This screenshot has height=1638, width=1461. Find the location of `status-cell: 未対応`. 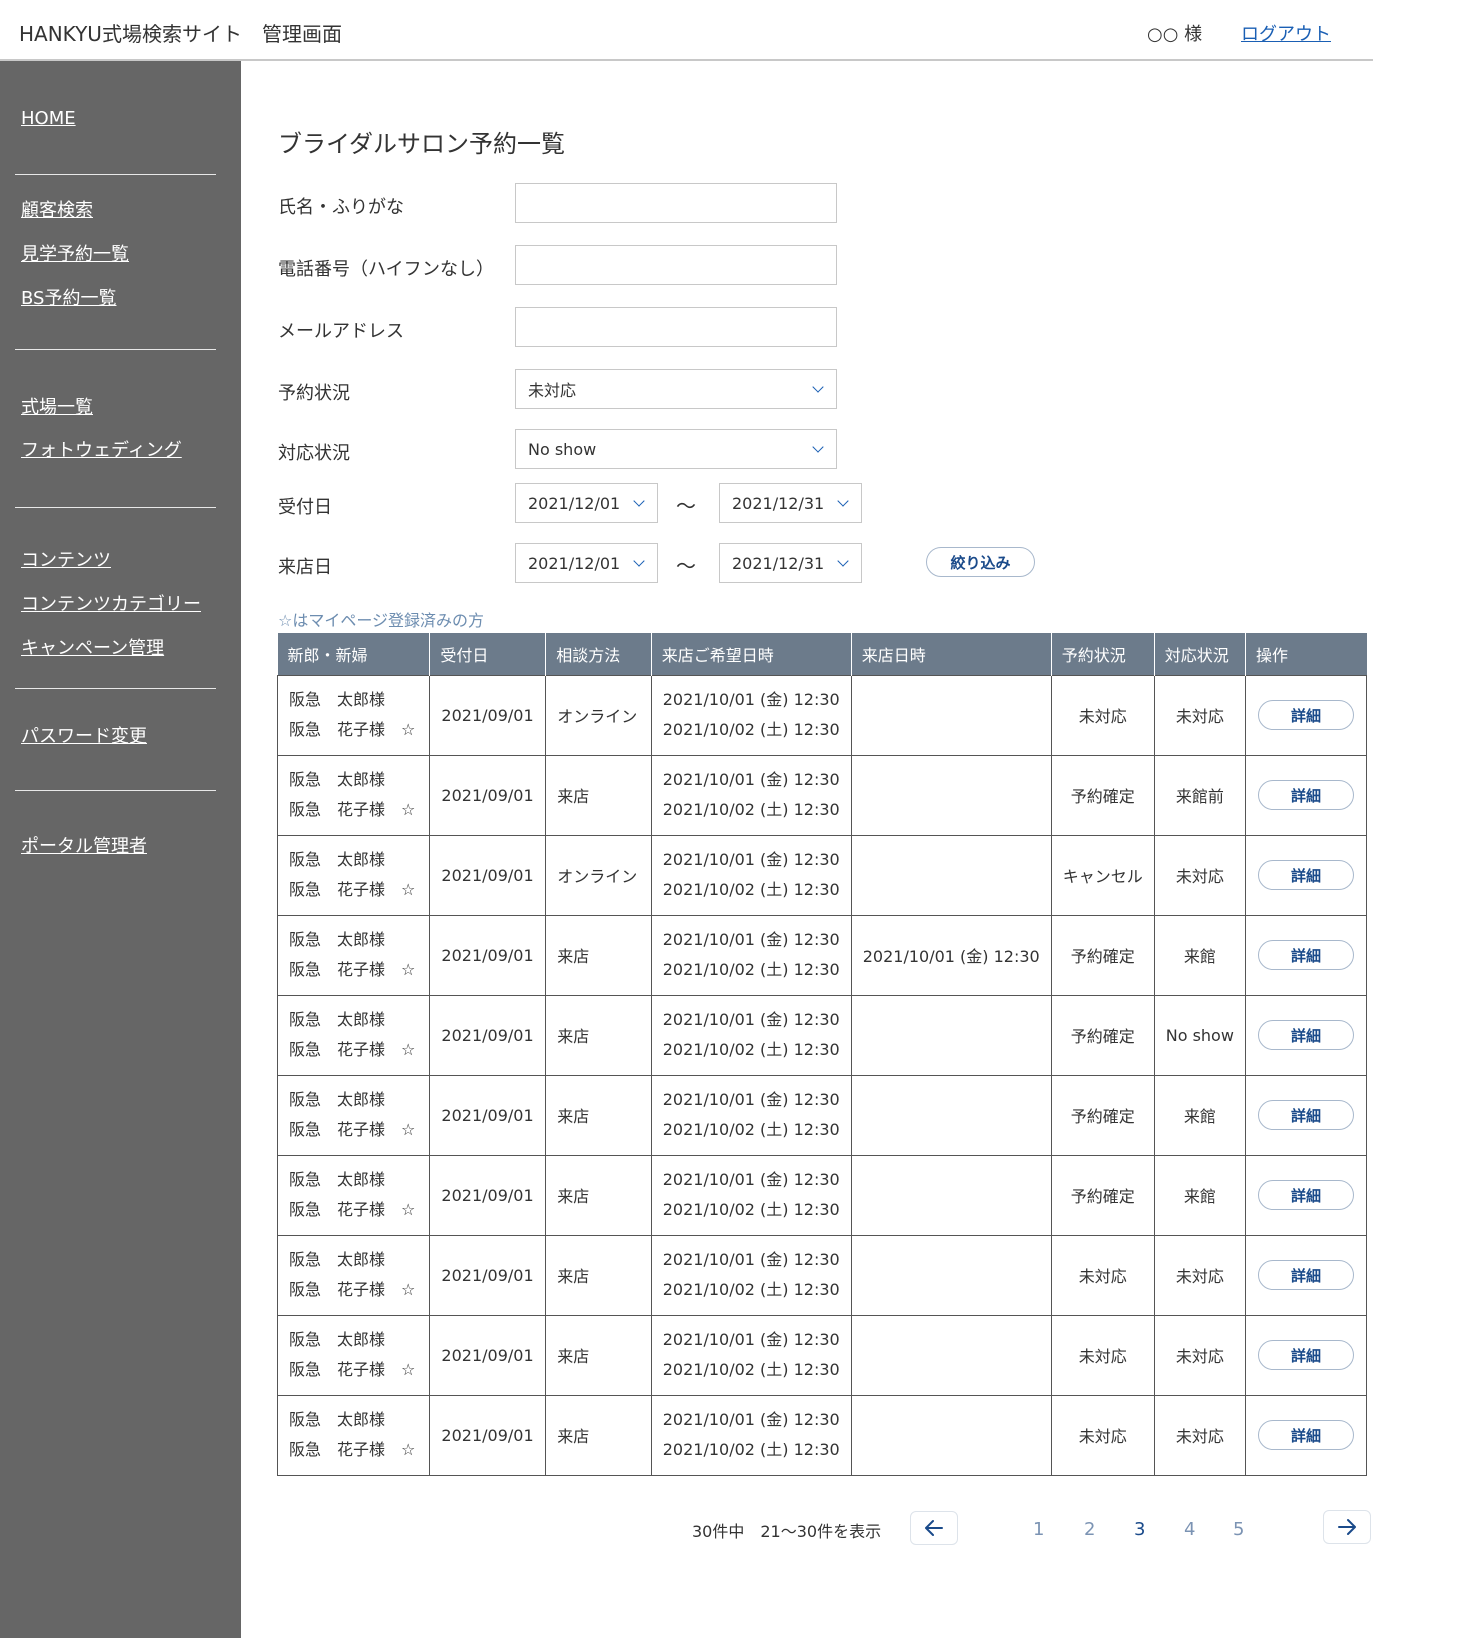

status-cell: 未対応 is located at coordinates (1102, 715).